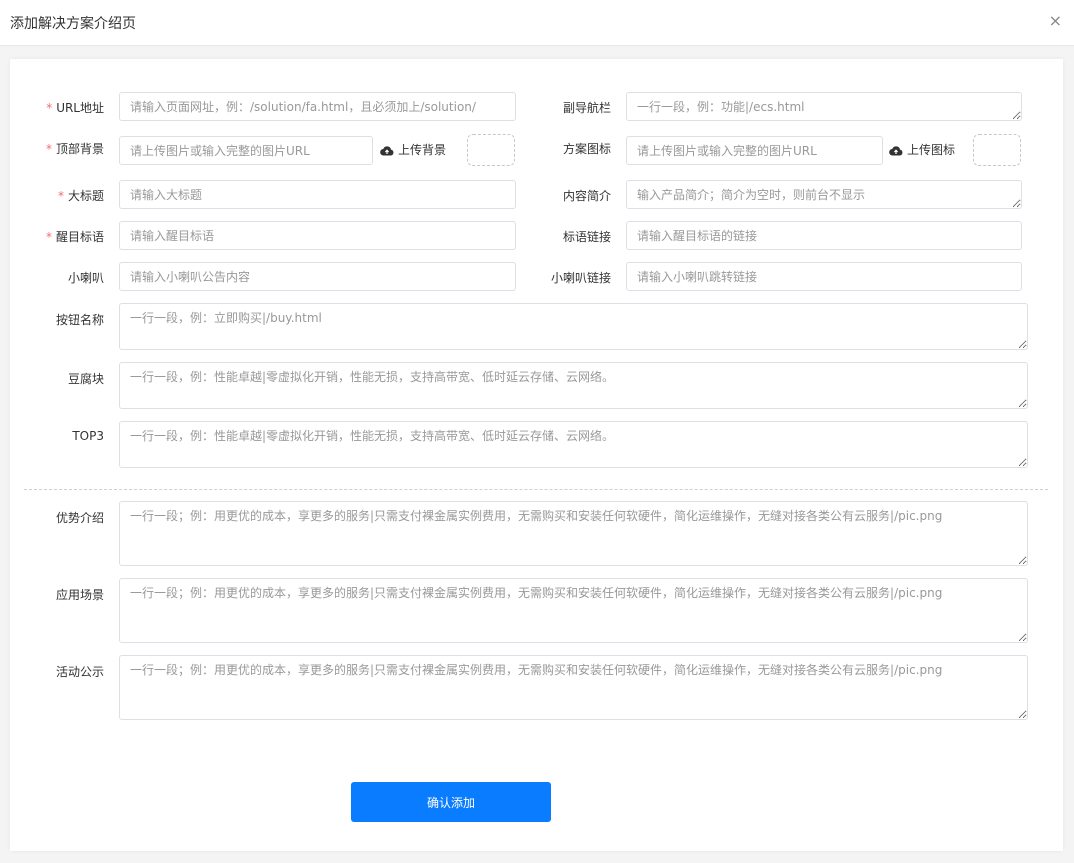 The height and width of the screenshot is (863, 1074). What do you see at coordinates (85, 379) in the screenshot?
I see `tofu-label: 豆腐块` at bounding box center [85, 379].